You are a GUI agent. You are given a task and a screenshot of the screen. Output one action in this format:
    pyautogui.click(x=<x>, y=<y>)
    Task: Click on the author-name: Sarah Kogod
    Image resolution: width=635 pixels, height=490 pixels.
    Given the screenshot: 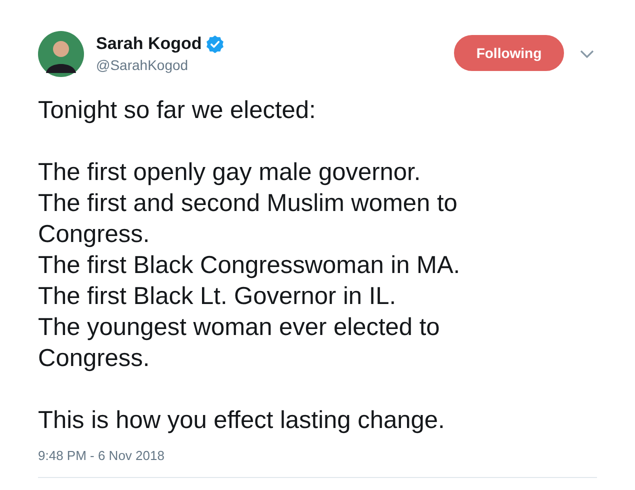 What is the action you would take?
    pyautogui.click(x=149, y=44)
    